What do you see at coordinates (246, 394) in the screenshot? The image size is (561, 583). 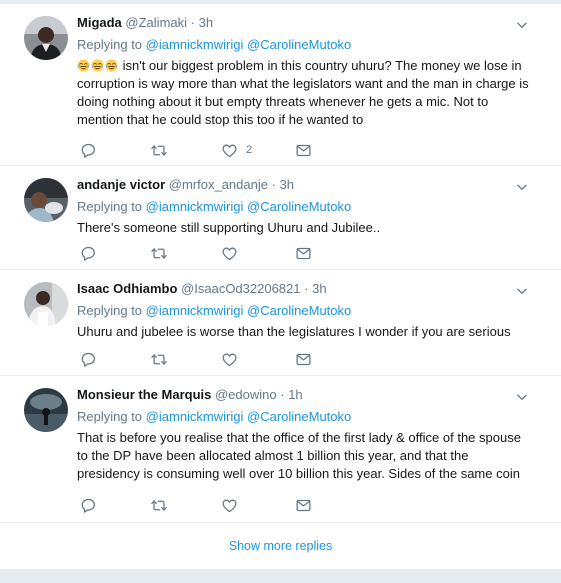 I see `user-handle: @edowino` at bounding box center [246, 394].